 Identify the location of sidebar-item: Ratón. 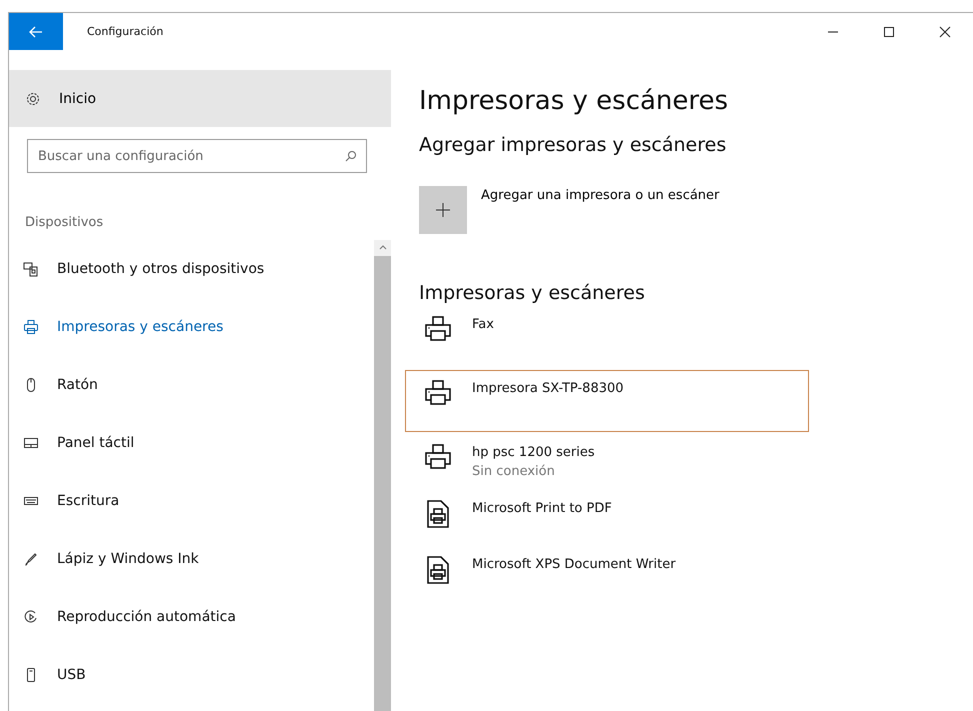
(191, 385).